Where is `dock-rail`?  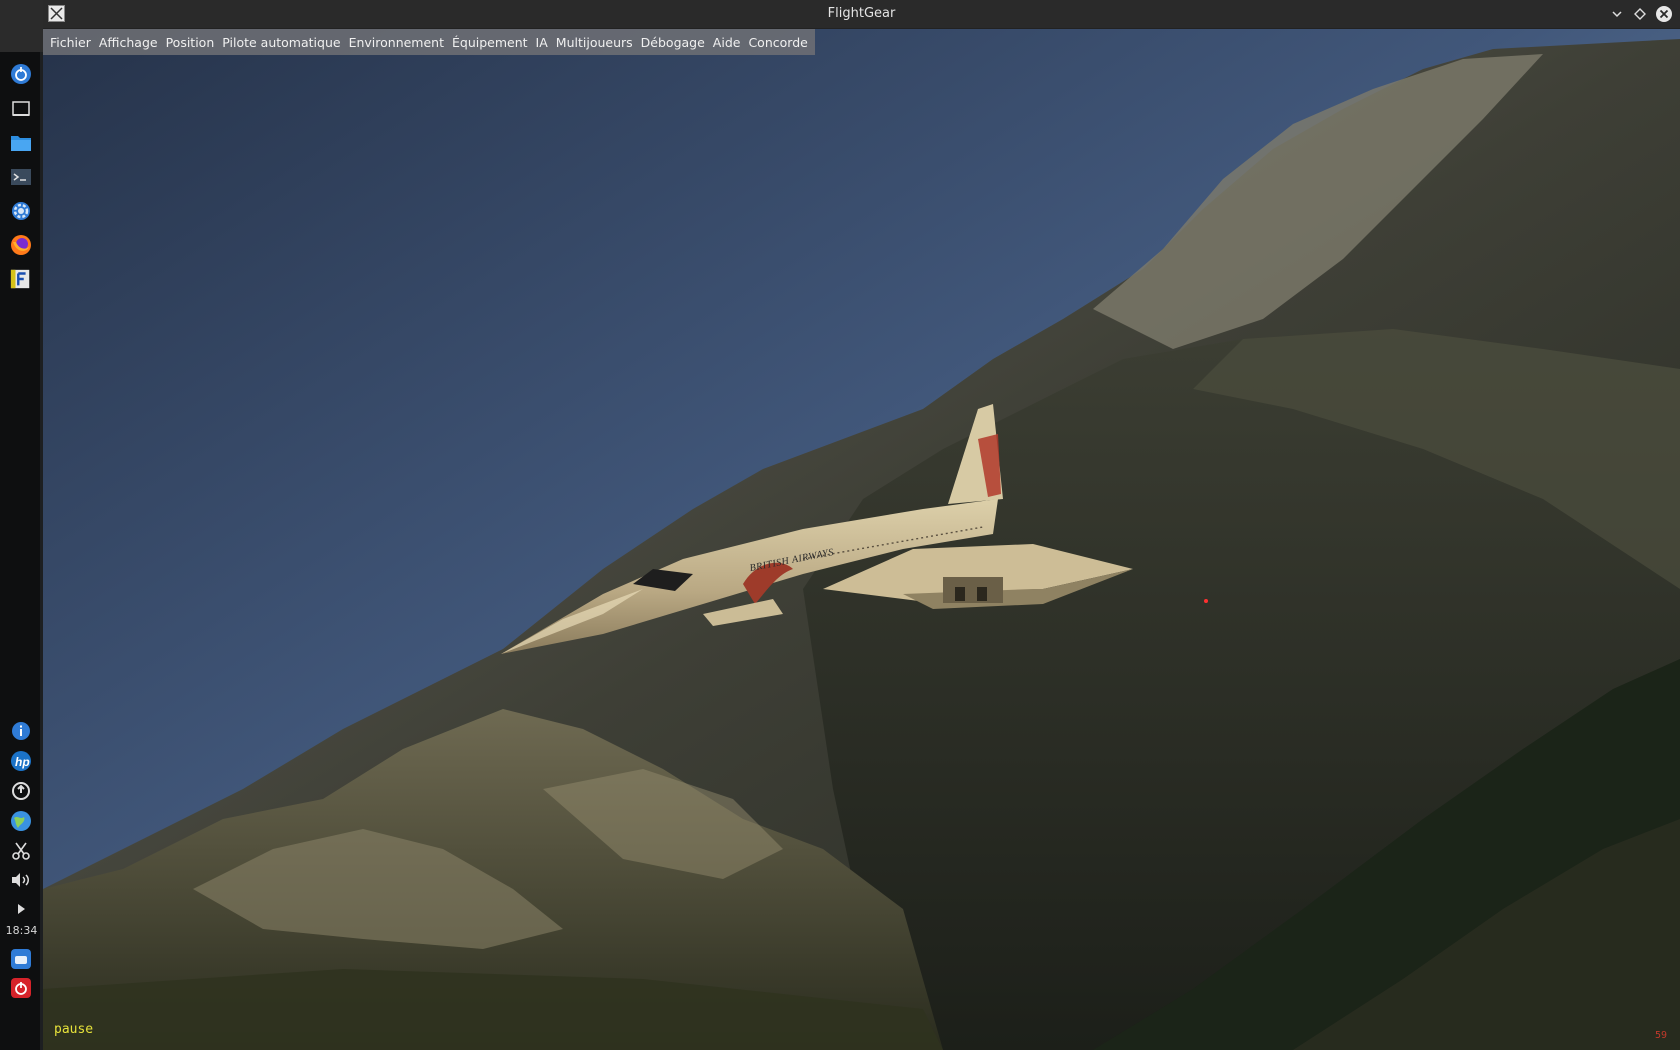
dock-rail is located at coordinates (41, 551).